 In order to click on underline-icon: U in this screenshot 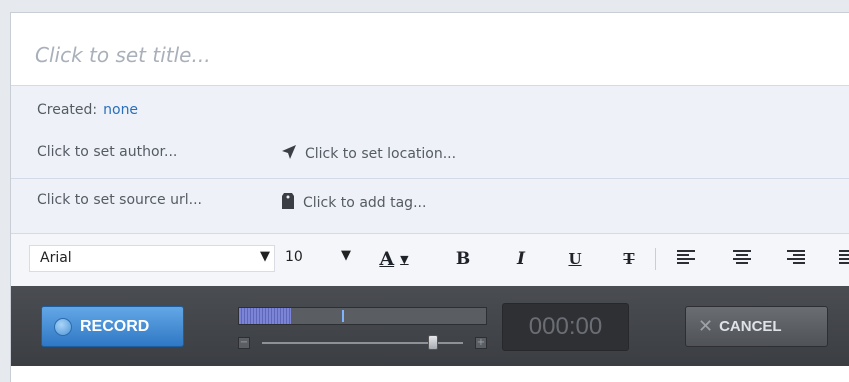, I will do `click(575, 259)`.